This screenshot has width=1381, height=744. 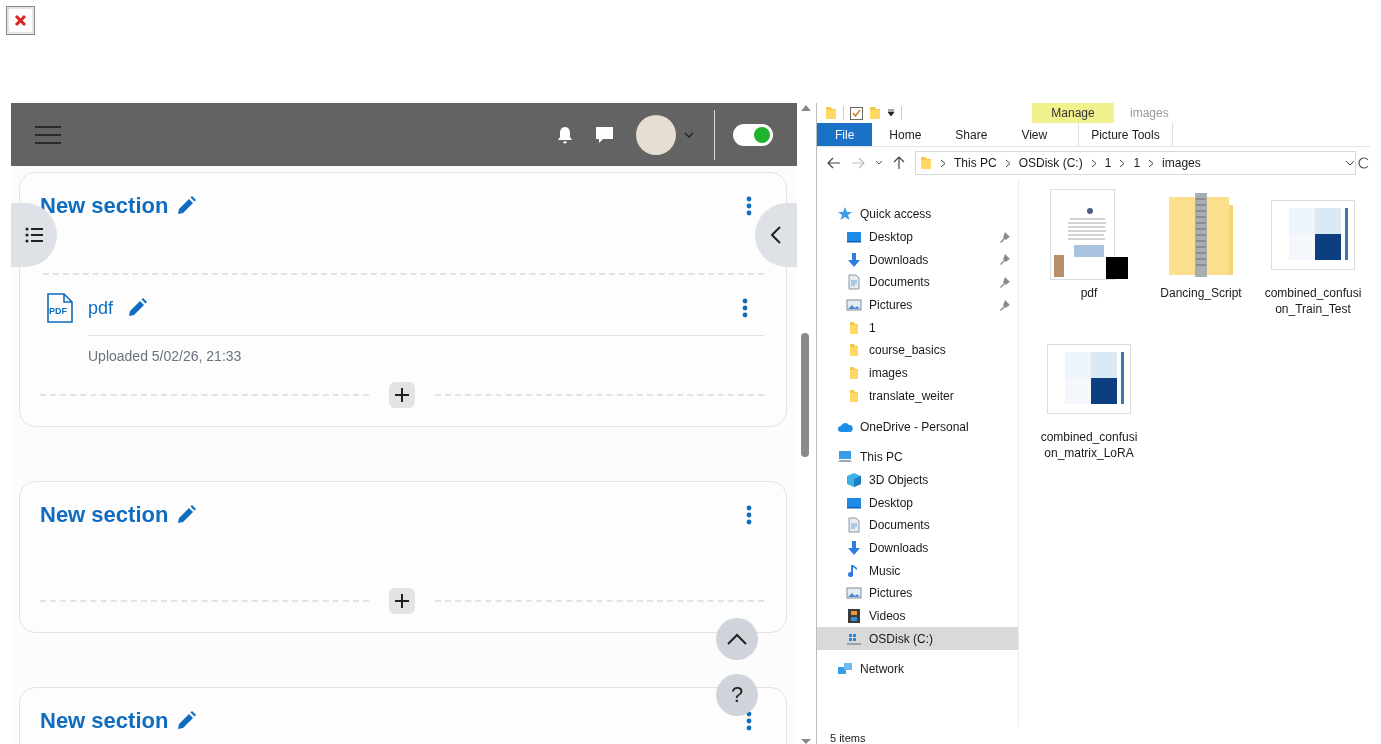 What do you see at coordinates (917, 396) in the screenshot?
I see `nav-item: translate_weiter` at bounding box center [917, 396].